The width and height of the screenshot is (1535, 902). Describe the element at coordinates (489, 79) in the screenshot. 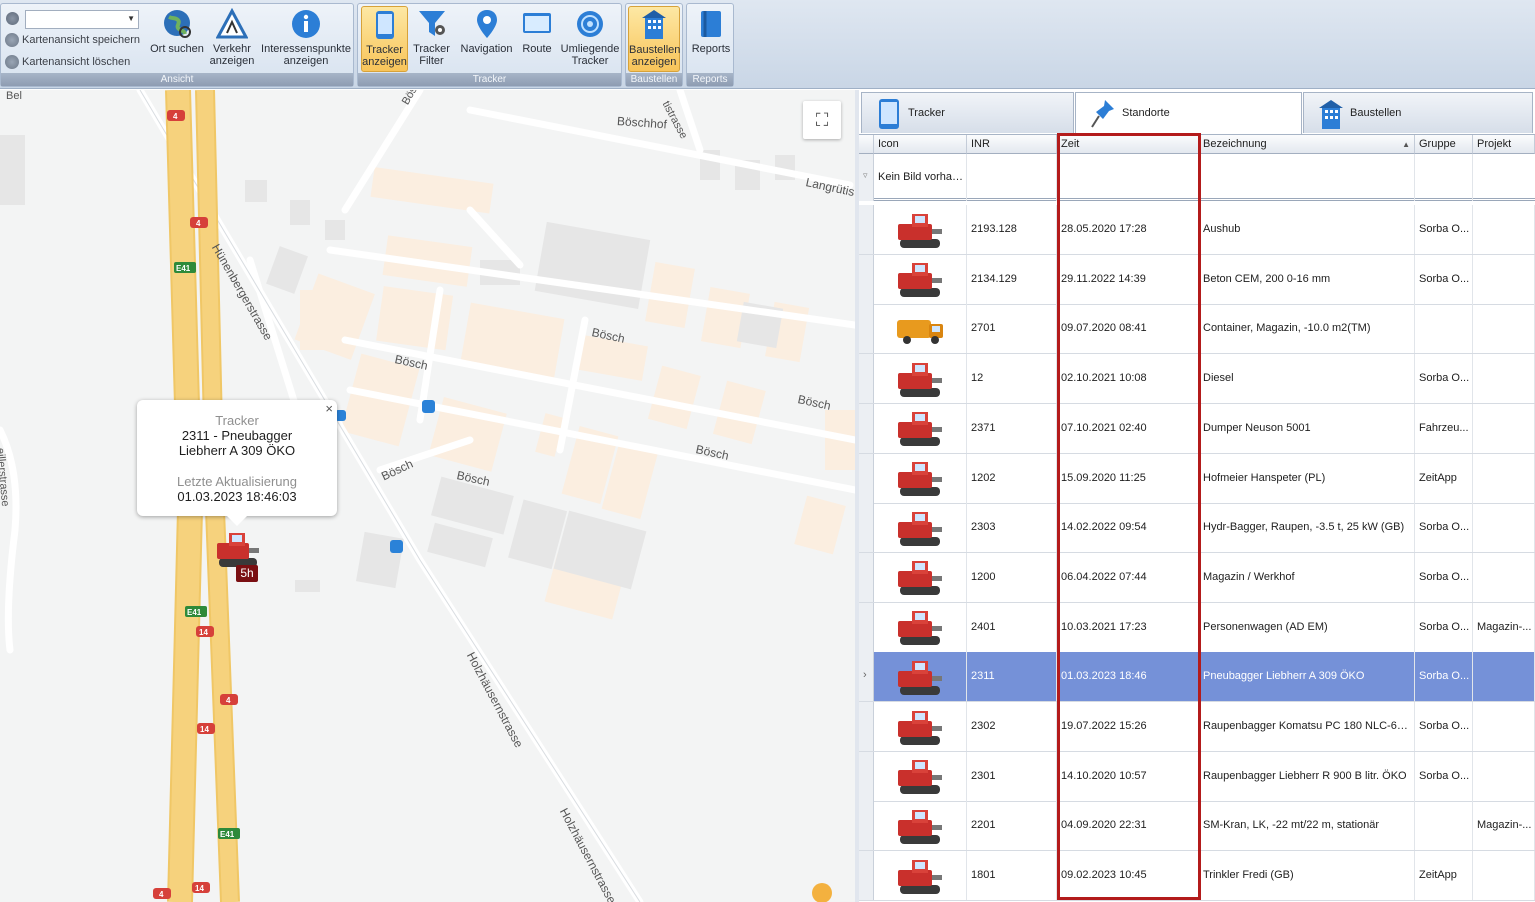

I see `group-label-tracker: Tracker` at that location.